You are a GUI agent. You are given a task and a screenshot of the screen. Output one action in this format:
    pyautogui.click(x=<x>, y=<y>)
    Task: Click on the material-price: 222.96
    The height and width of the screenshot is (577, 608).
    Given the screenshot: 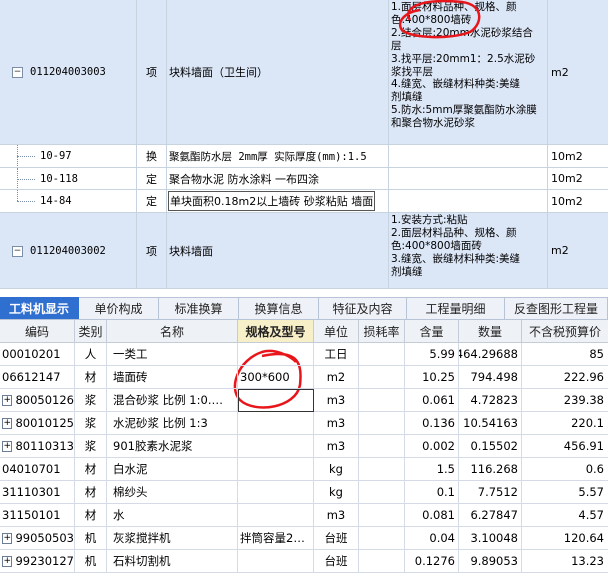 What is the action you would take?
    pyautogui.click(x=565, y=377)
    